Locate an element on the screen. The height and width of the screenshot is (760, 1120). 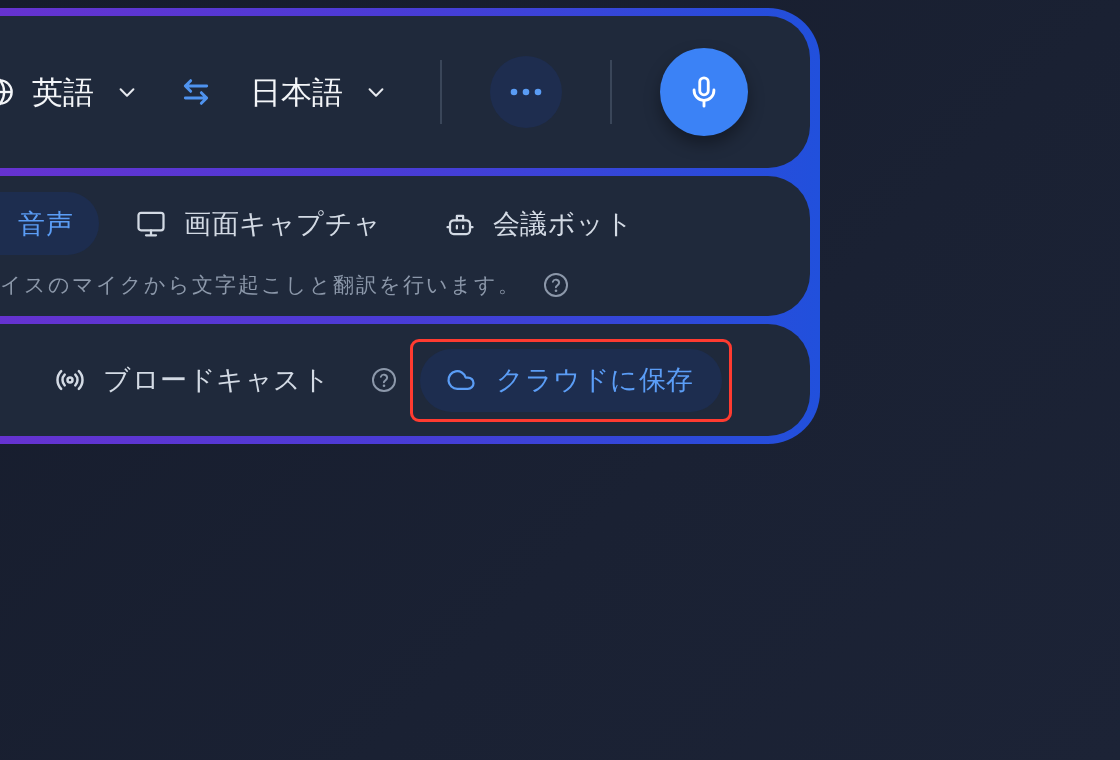
input-mode-tab: 会議ボット is located at coordinates (538, 223).